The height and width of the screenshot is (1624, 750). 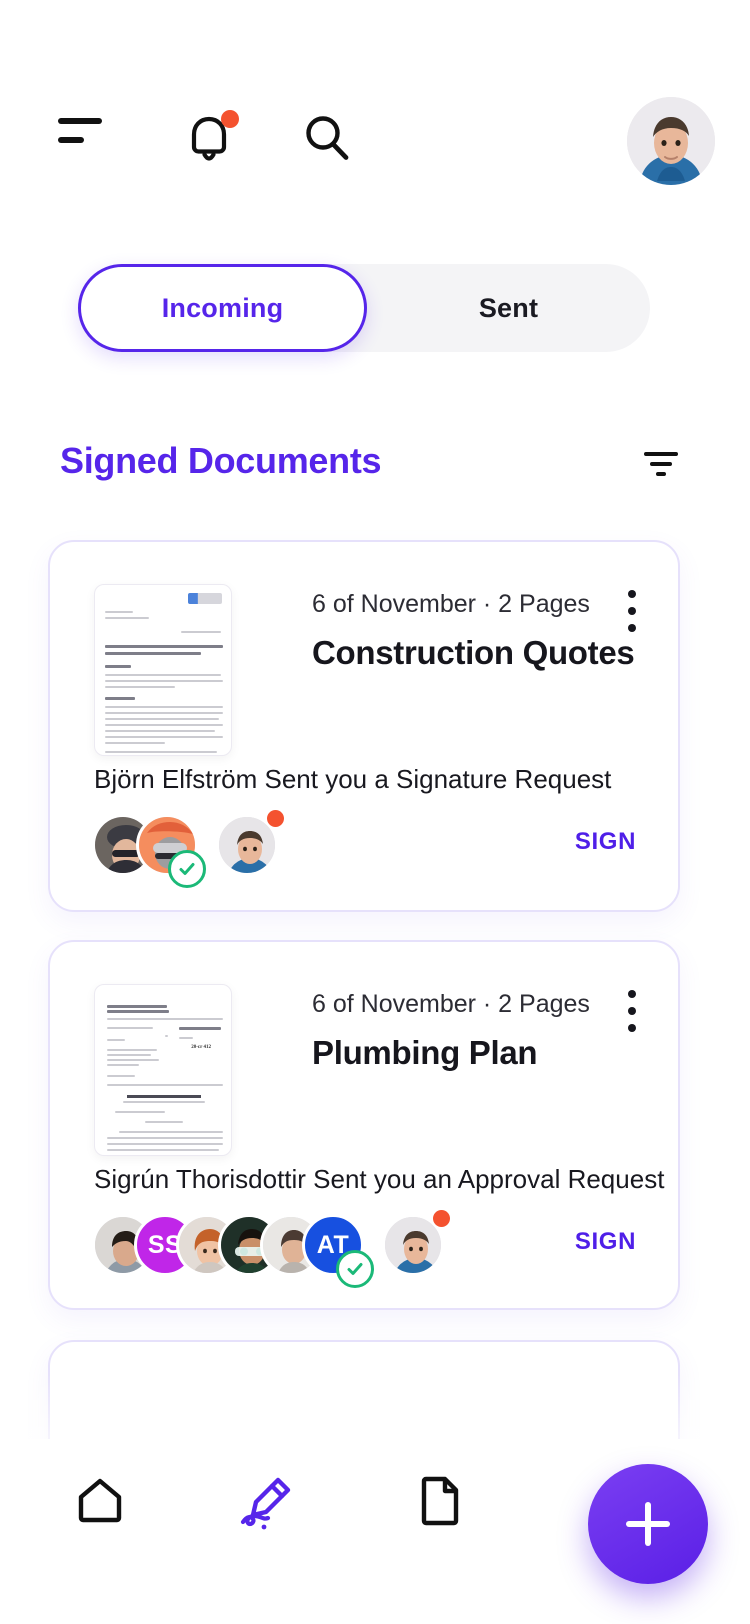 I want to click on avatar, so click(x=671, y=141).